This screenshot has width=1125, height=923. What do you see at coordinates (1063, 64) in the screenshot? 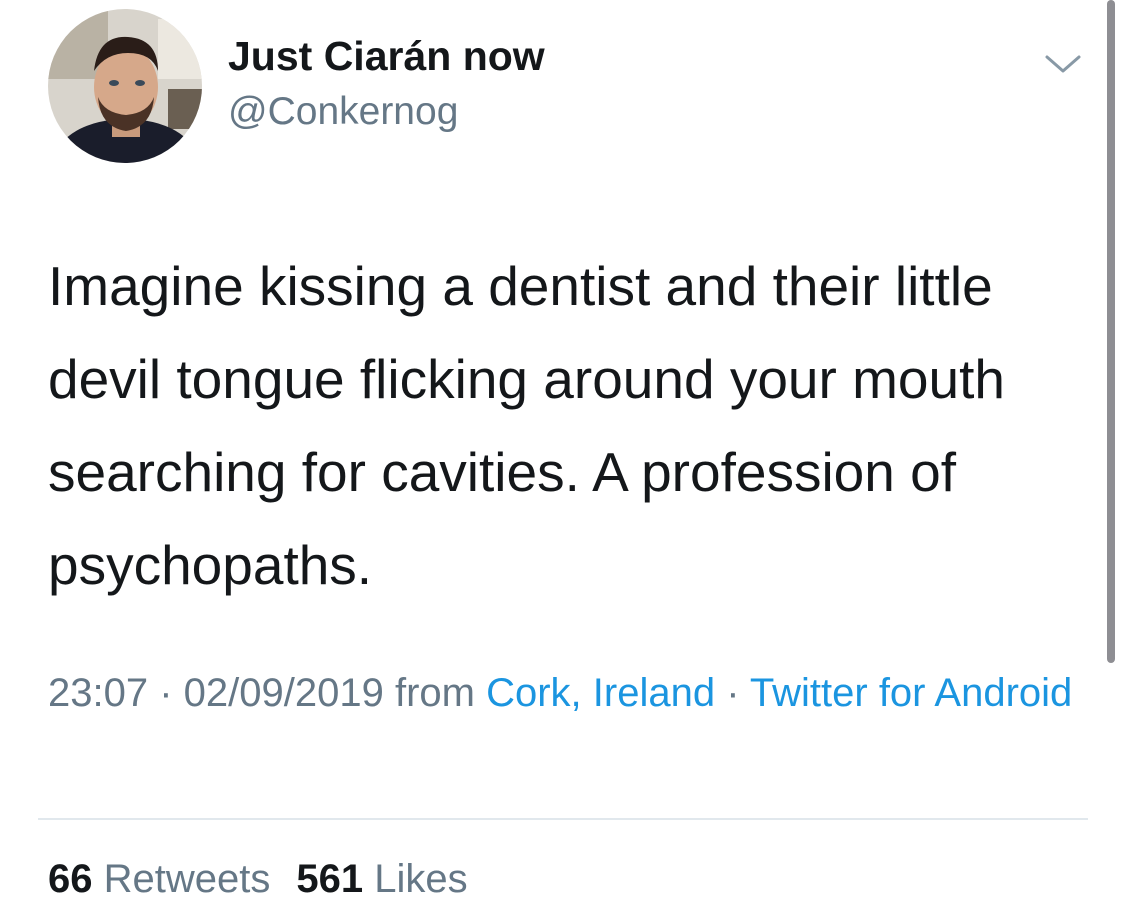
I see `chevron-down-icon` at bounding box center [1063, 64].